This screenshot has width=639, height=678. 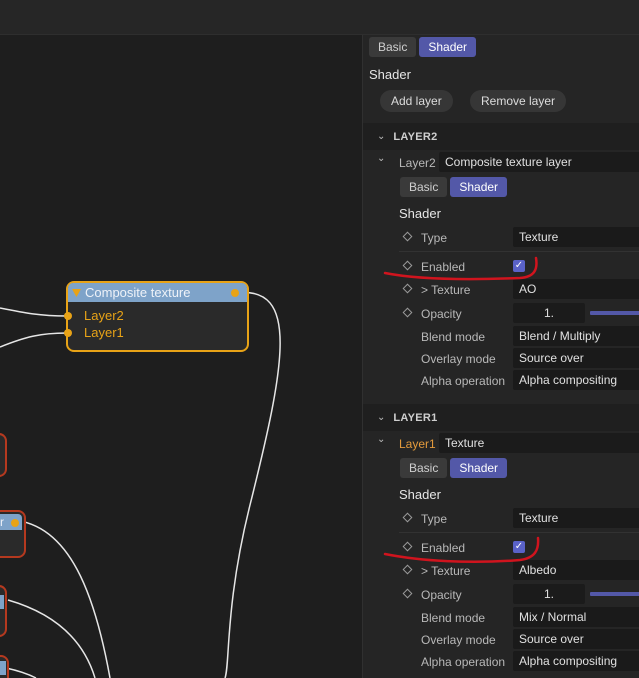 What do you see at coordinates (138, 292) in the screenshot?
I see `node-title: Composite texture` at bounding box center [138, 292].